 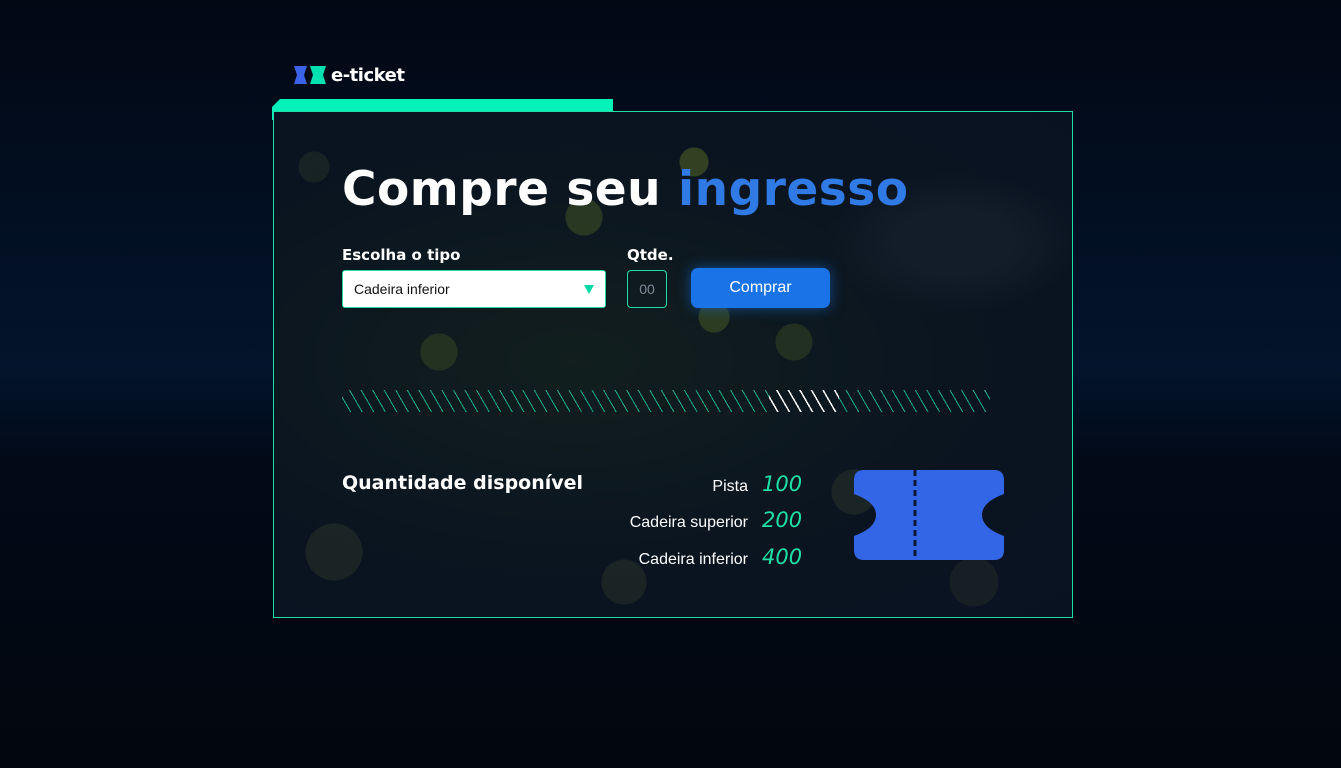 I want to click on ticket-logo-icon, so click(x=310, y=75).